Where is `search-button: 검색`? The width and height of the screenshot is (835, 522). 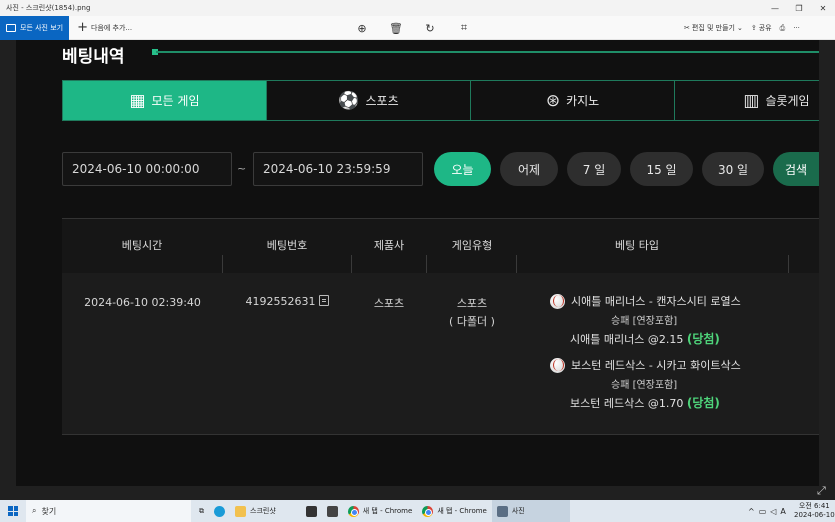
search-button: 검색 is located at coordinates (796, 169).